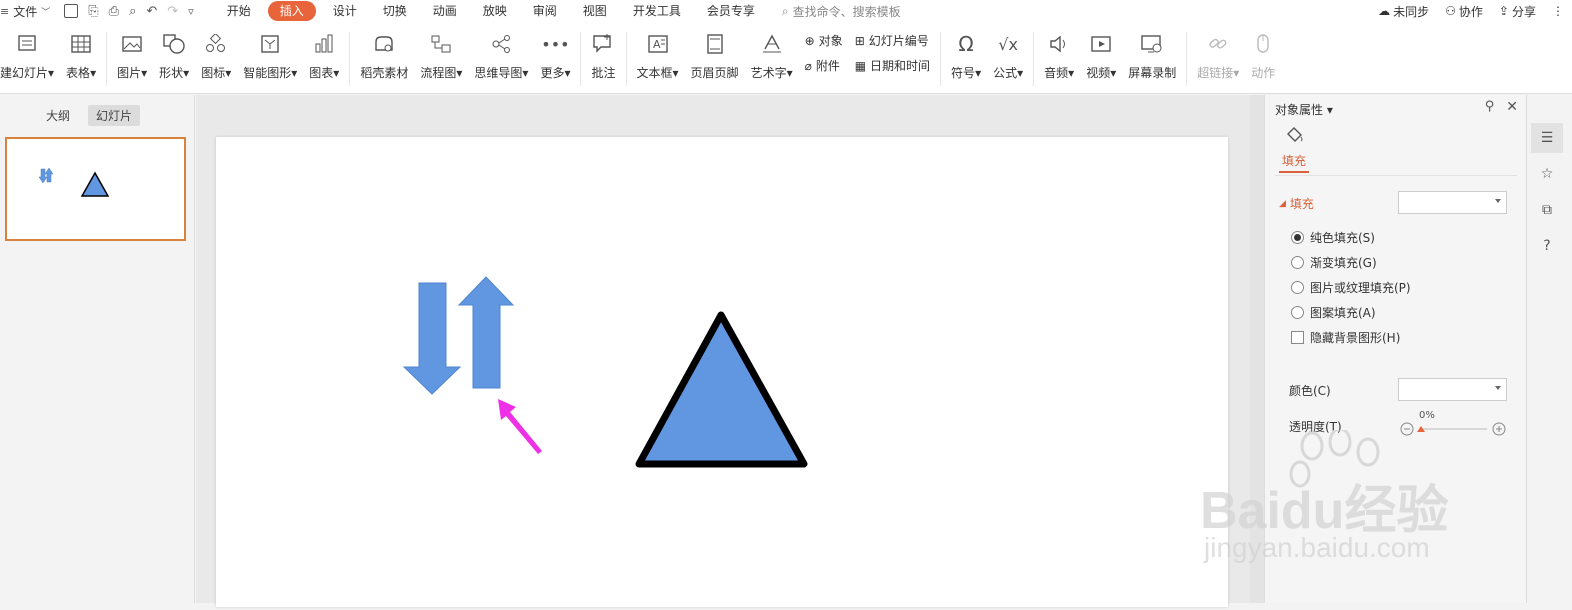 The image size is (1572, 610). I want to click on textbox-button: A 文本框▾, so click(658, 57).